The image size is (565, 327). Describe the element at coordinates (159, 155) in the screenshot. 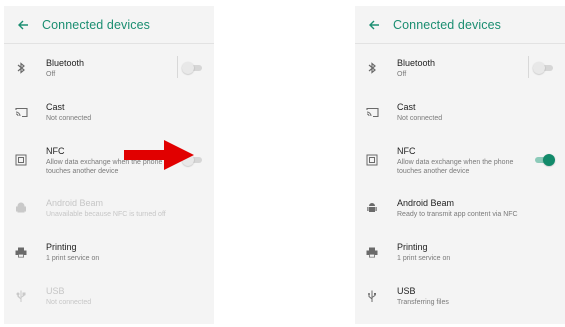

I see `red-arrow-annotation` at that location.